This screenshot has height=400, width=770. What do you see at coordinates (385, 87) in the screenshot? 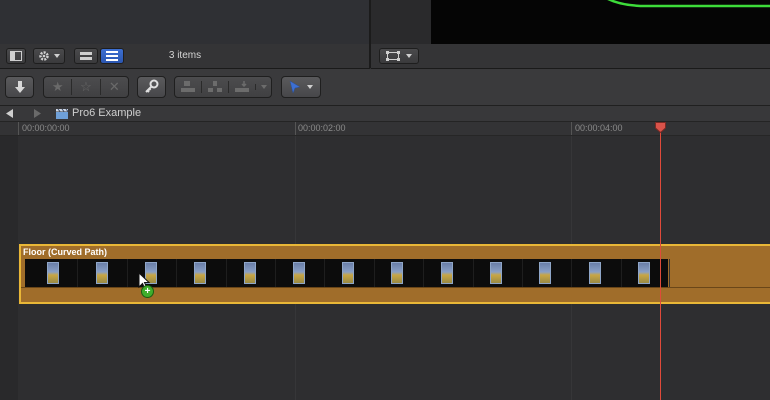
I see `toolbar: ★ ☆ ✕` at bounding box center [385, 87].